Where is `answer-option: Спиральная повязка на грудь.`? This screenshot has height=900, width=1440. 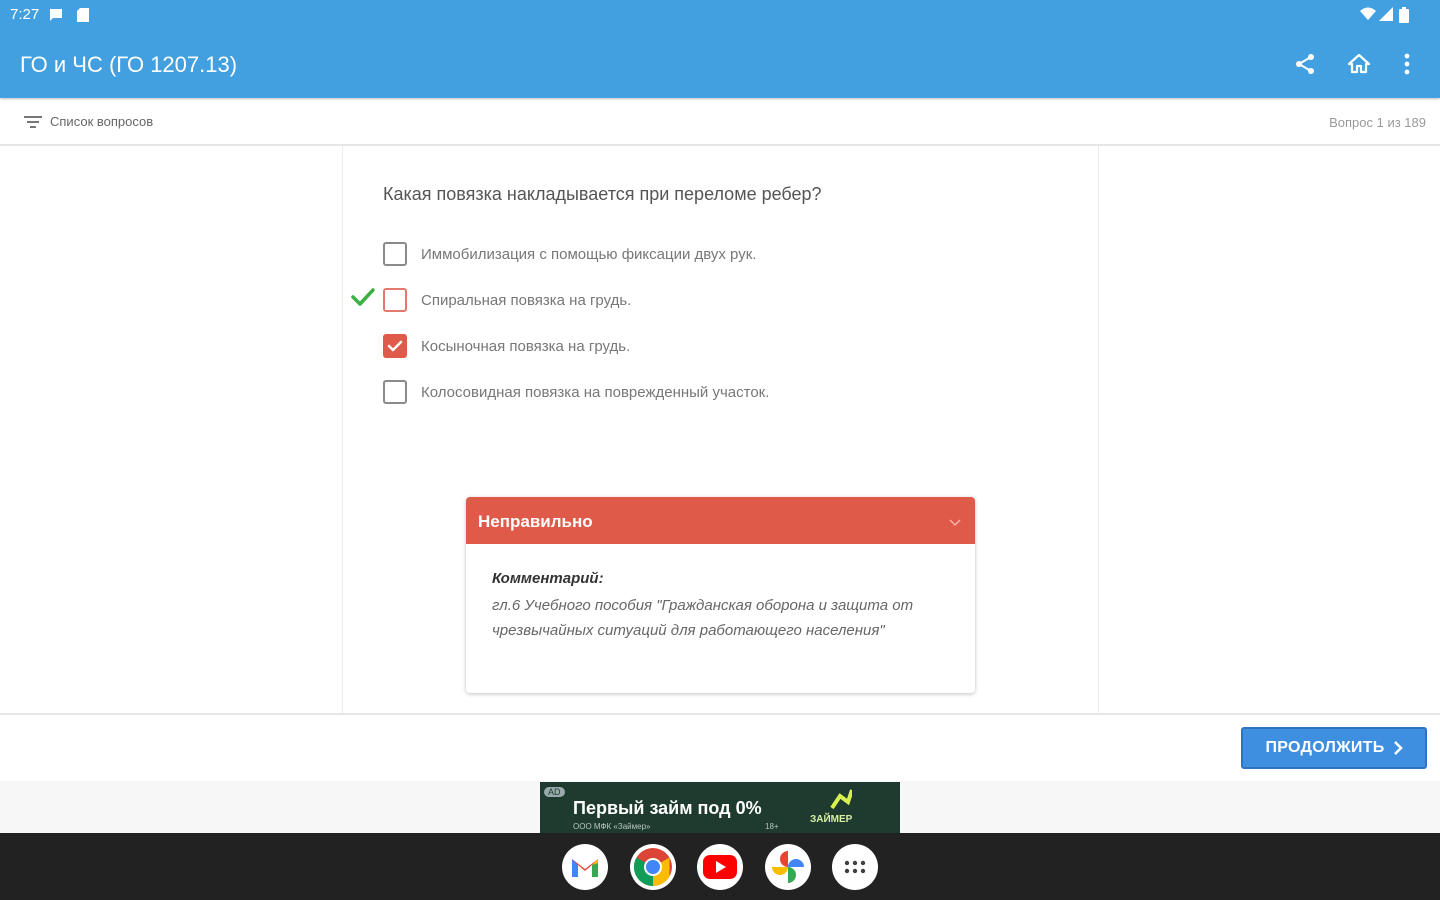
answer-option: Спиральная повязка на грудь. is located at coordinates (507, 300).